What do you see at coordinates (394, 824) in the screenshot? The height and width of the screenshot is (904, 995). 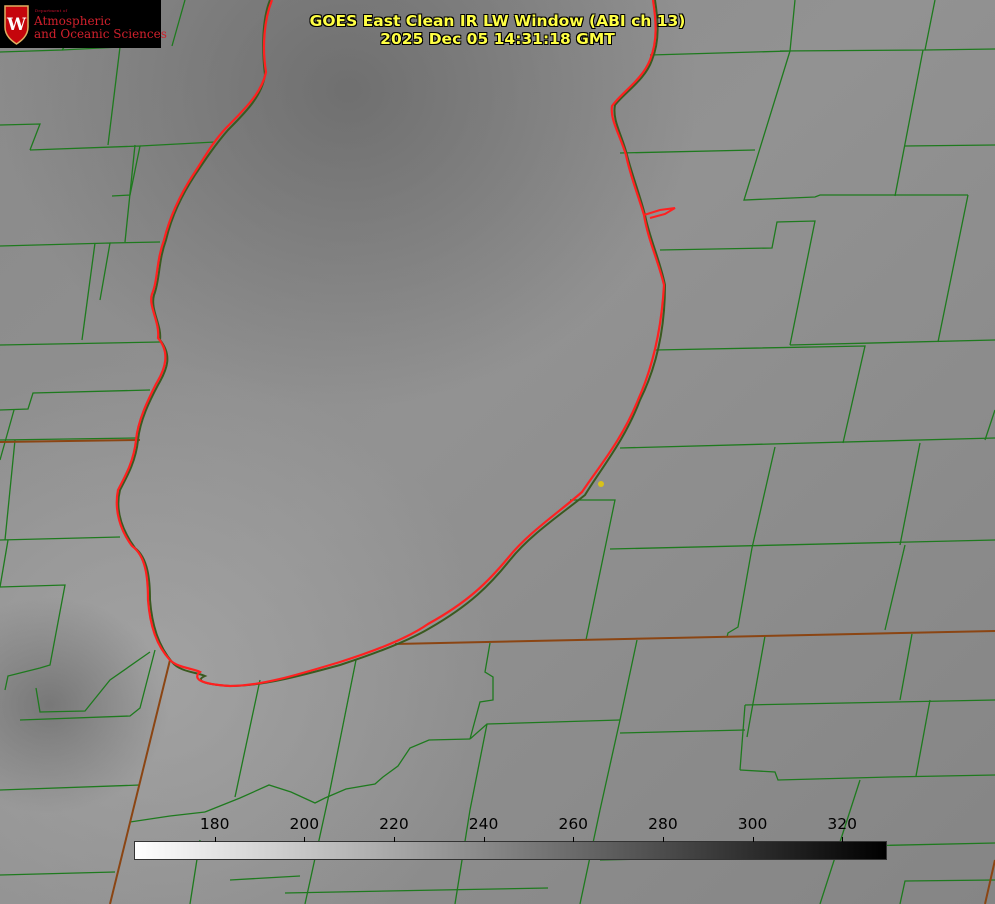 I see `colorbar-tick-label: 220` at bounding box center [394, 824].